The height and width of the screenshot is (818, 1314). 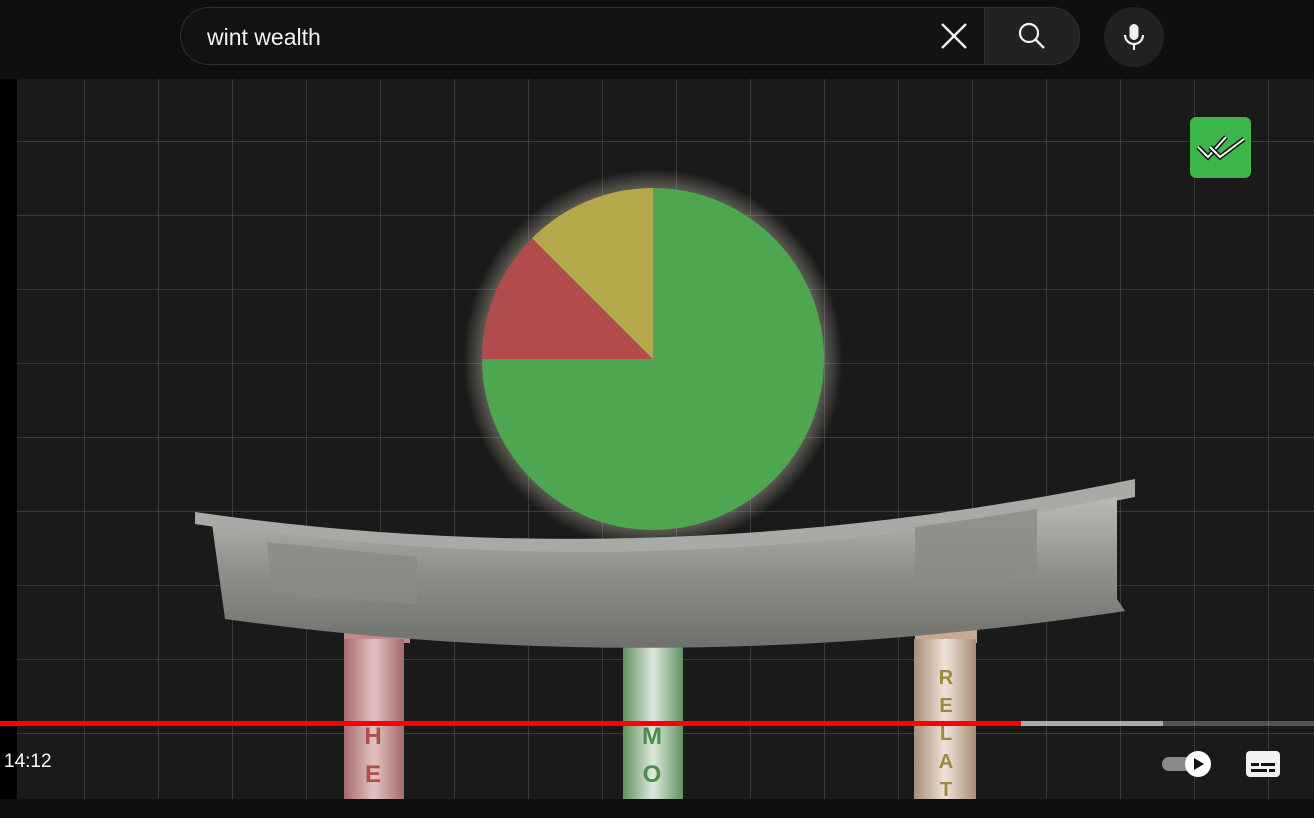 What do you see at coordinates (652, 774) in the screenshot?
I see `pillar-middle-letter-2: O` at bounding box center [652, 774].